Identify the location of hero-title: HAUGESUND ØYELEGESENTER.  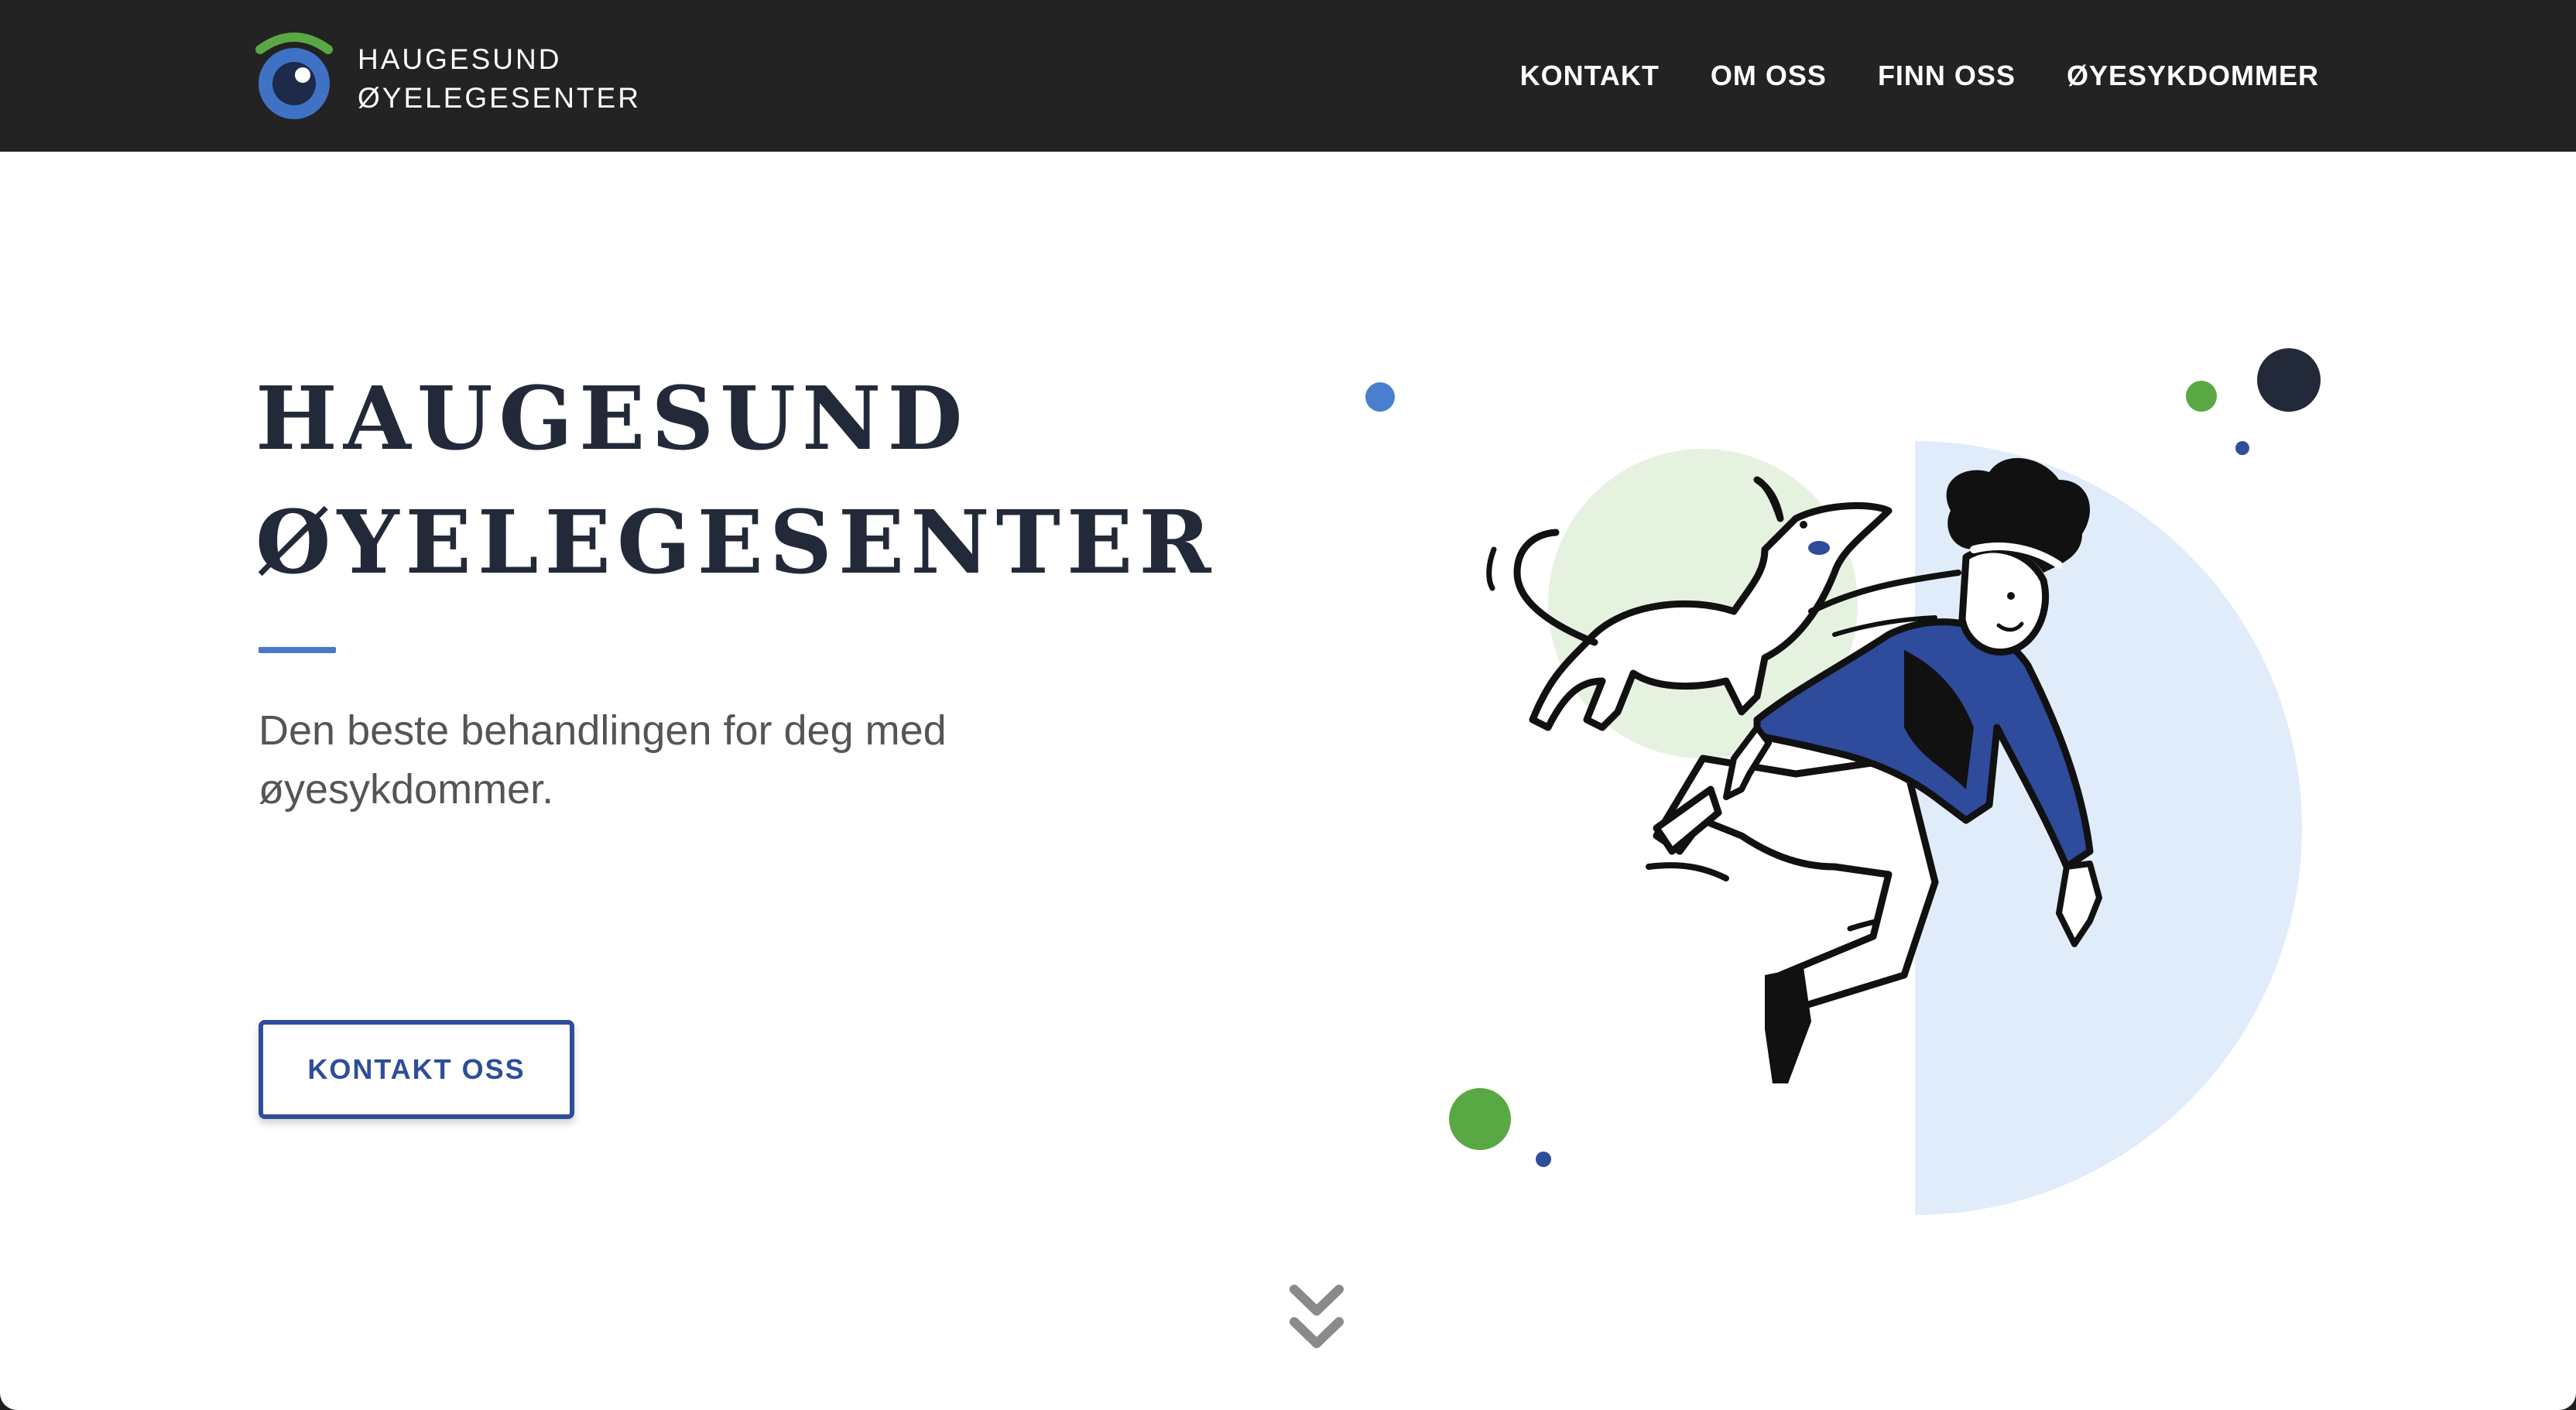
(736, 481).